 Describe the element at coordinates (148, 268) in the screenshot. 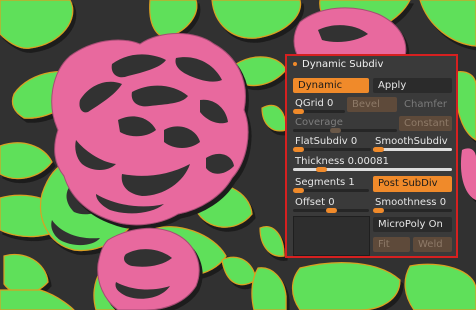

I see `pink-rose-lower` at that location.